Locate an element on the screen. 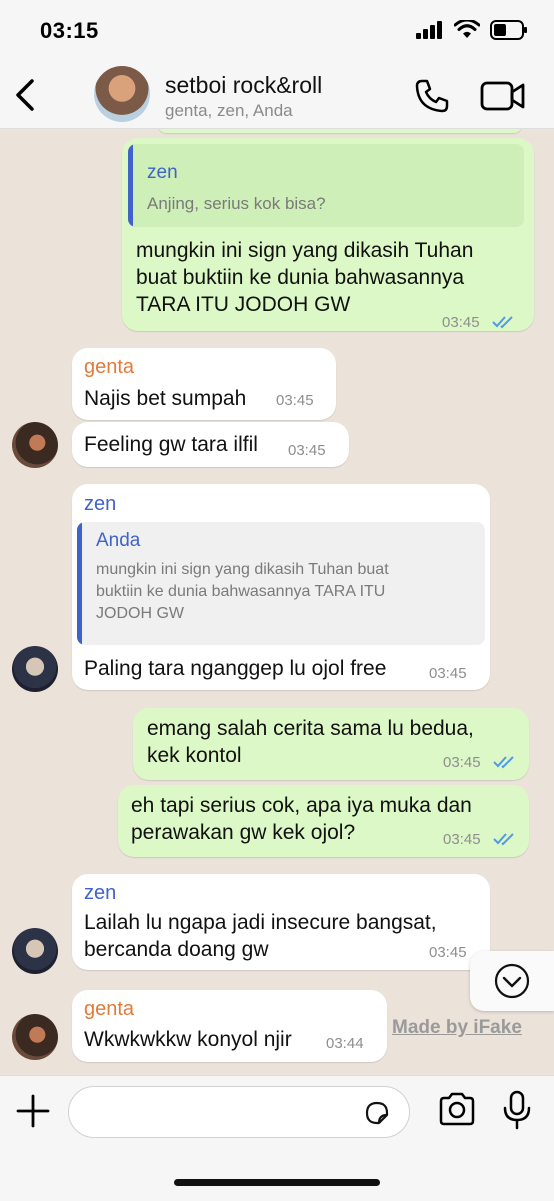 The width and height of the screenshot is (554, 1201). quote-line: mungkin ini sign yang dikasih Tuhan buat is located at coordinates (242, 569).